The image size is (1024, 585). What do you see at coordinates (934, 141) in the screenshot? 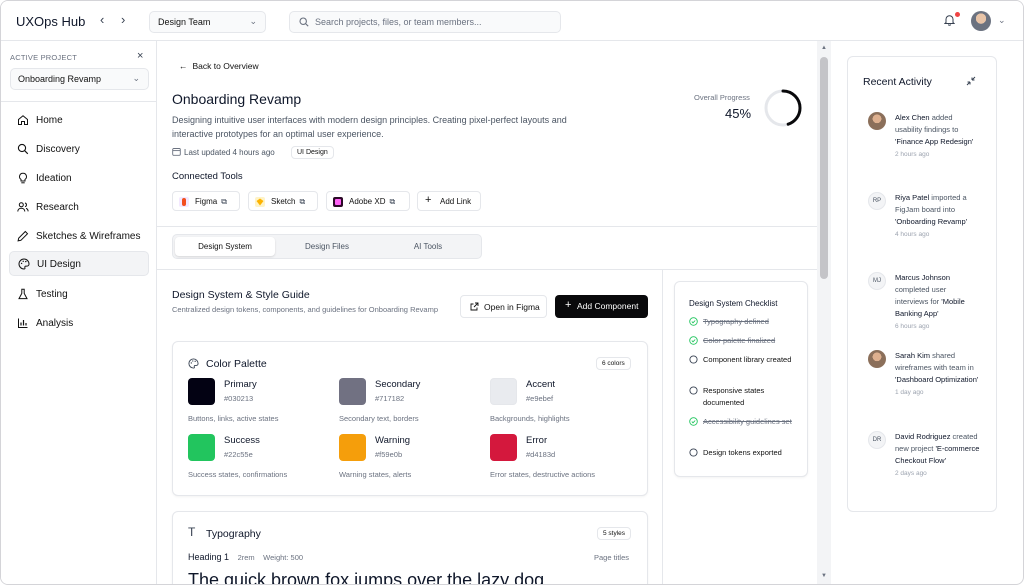
I see `activity-target: 'Finance App Redesign'` at bounding box center [934, 141].